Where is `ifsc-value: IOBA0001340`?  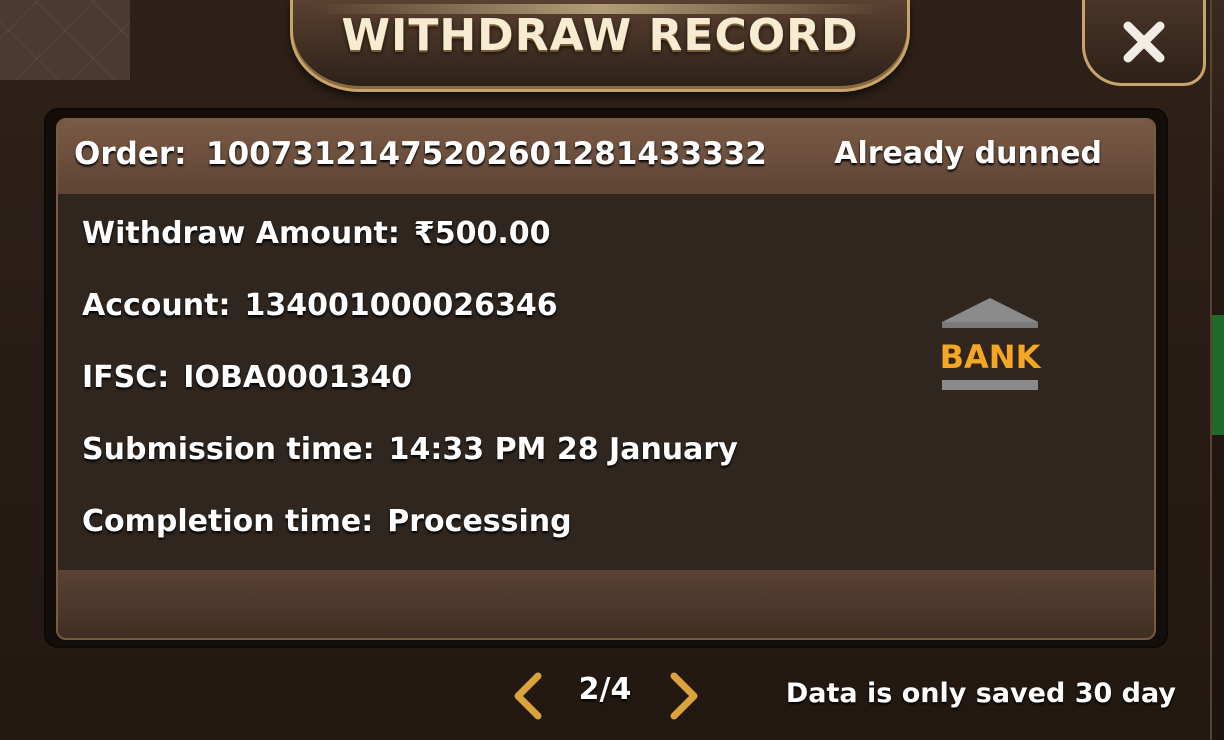 ifsc-value: IOBA0001340 is located at coordinates (298, 377).